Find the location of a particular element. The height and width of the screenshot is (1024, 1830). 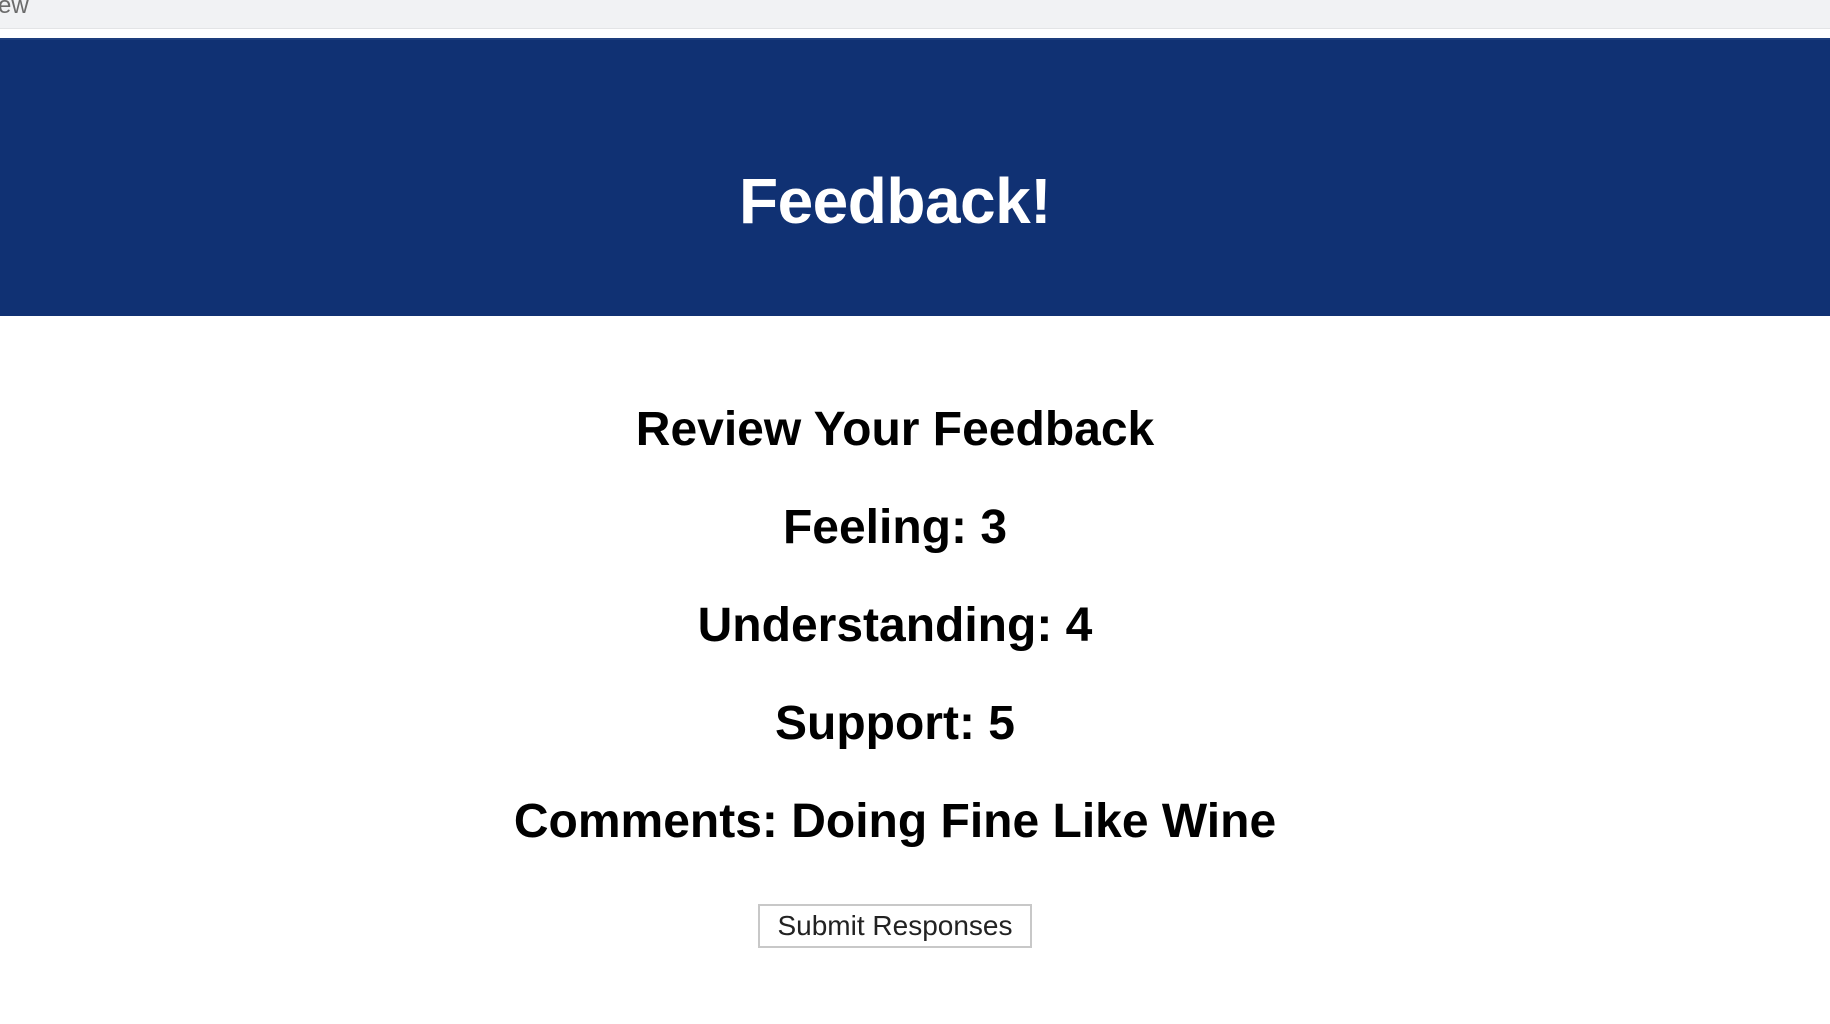

browser-top-strip: ew is located at coordinates (915, 14).